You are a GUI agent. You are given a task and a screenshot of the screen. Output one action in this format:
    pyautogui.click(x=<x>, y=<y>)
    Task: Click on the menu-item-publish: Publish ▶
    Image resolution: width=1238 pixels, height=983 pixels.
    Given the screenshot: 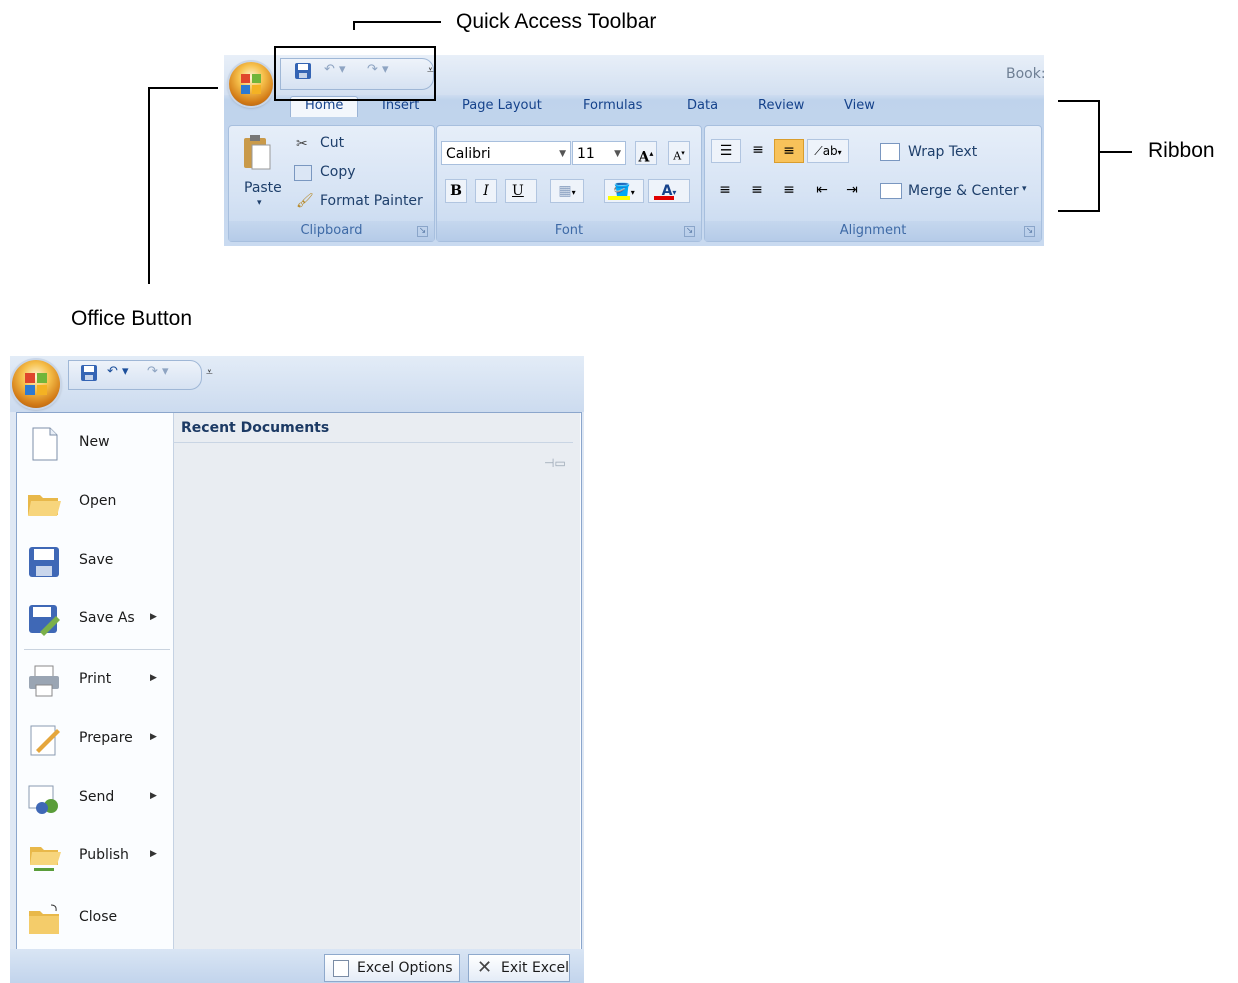 What is the action you would take?
    pyautogui.click(x=96, y=857)
    